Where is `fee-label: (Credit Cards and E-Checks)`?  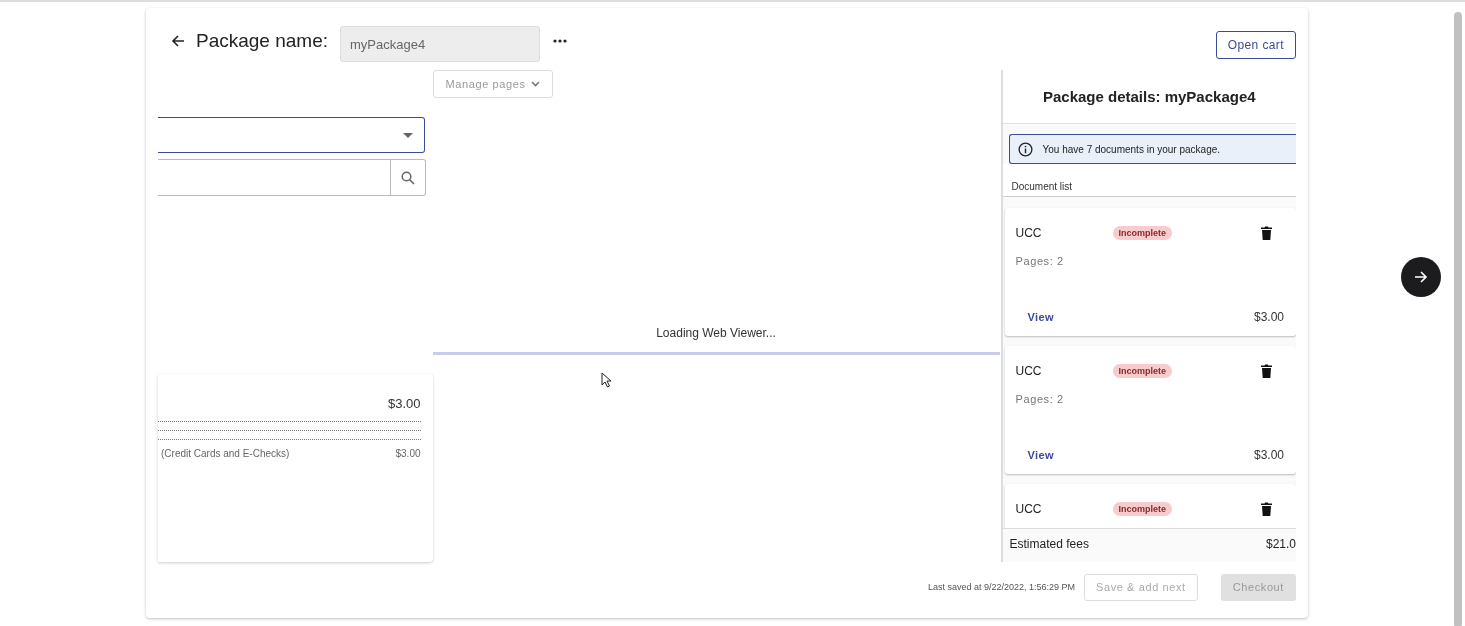 fee-label: (Credit Cards and E-Checks) is located at coordinates (225, 453).